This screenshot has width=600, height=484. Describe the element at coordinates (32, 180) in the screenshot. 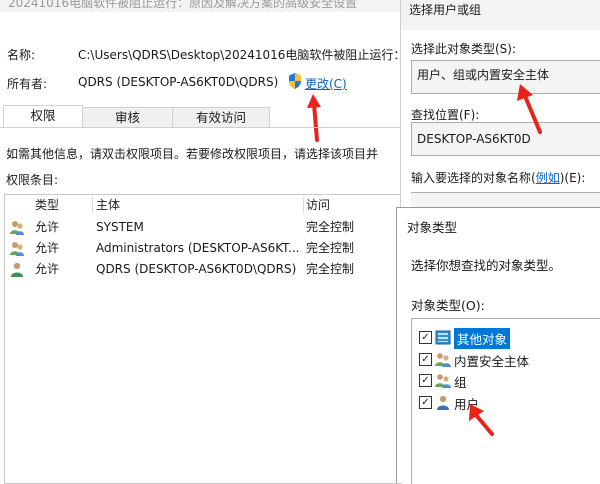

I see `permission-entries-label: 权限条目:` at that location.